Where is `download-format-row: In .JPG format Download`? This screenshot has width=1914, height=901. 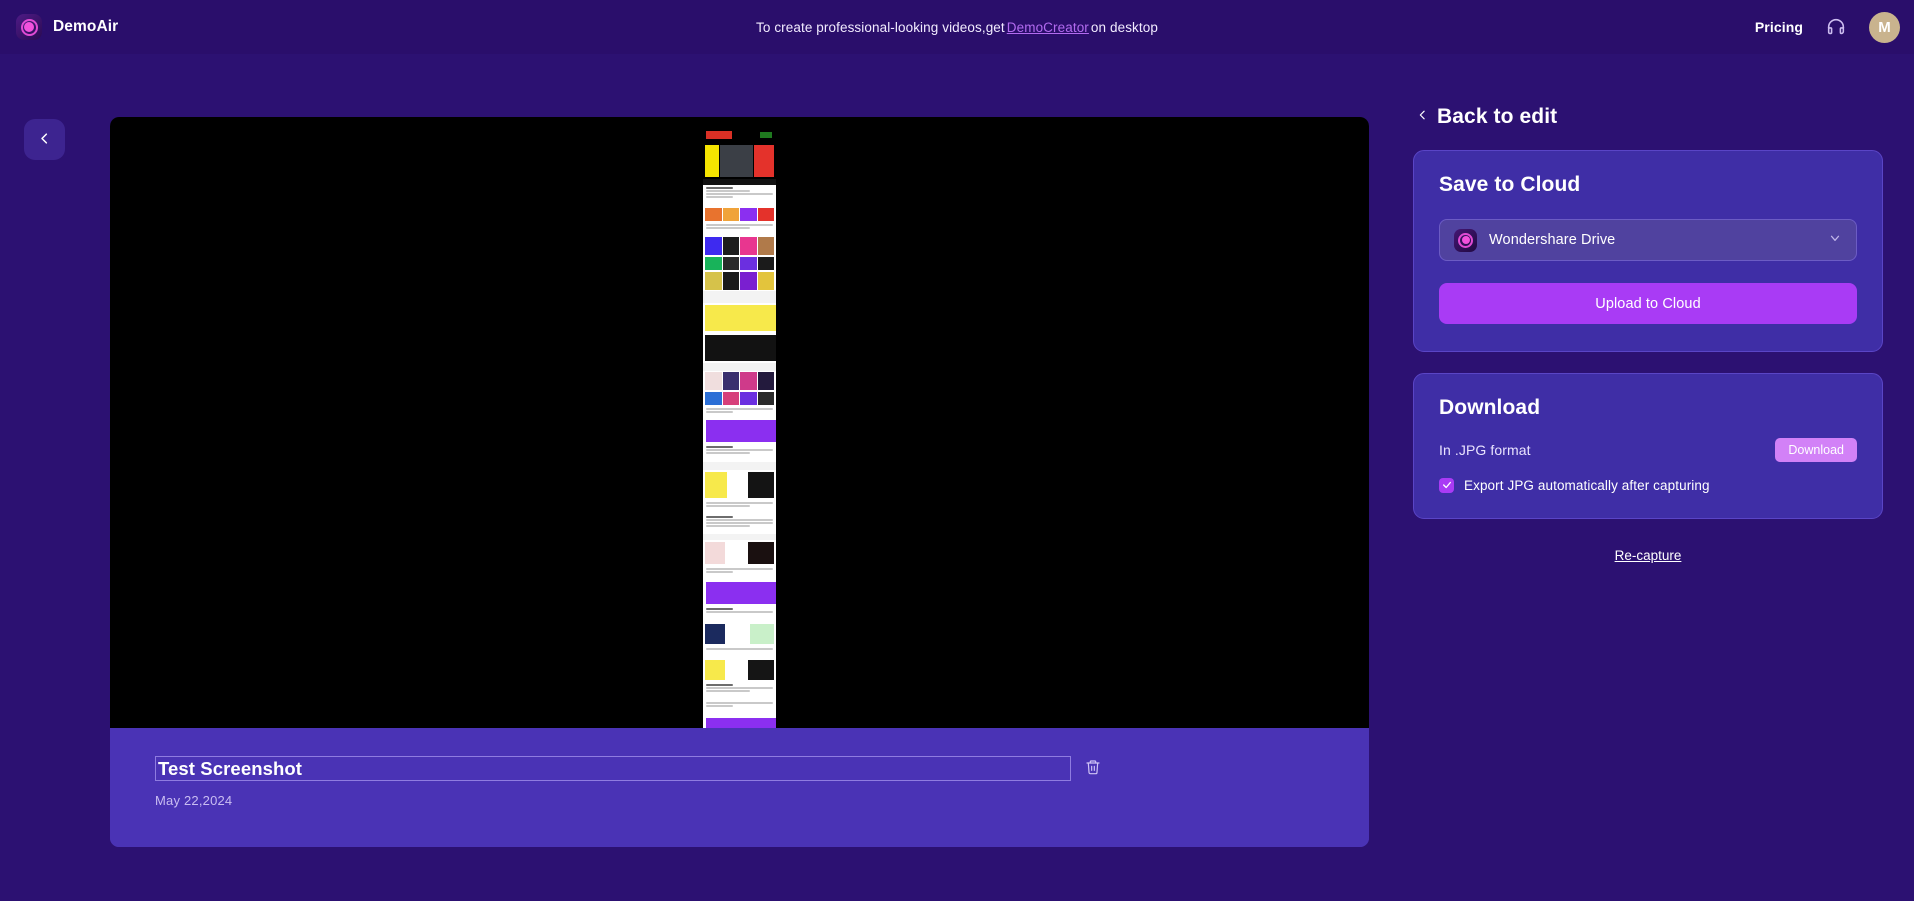 download-format-row: In .JPG format Download is located at coordinates (1648, 450).